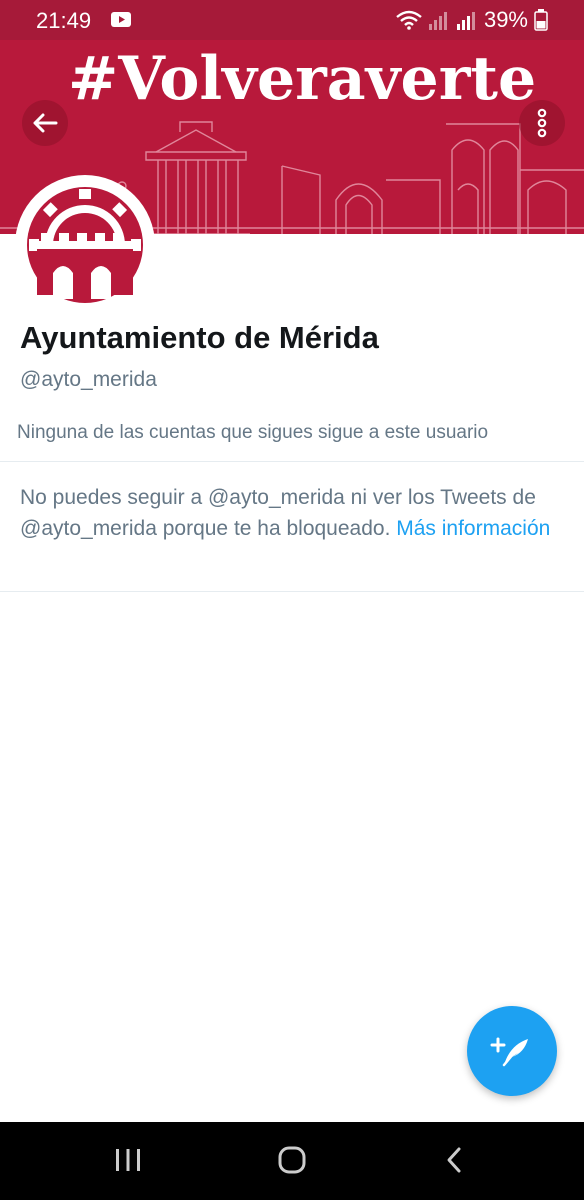 The image size is (584, 1200). Describe the element at coordinates (302, 79) in the screenshot. I see `banner-hashtag: #Volveraverte` at that location.